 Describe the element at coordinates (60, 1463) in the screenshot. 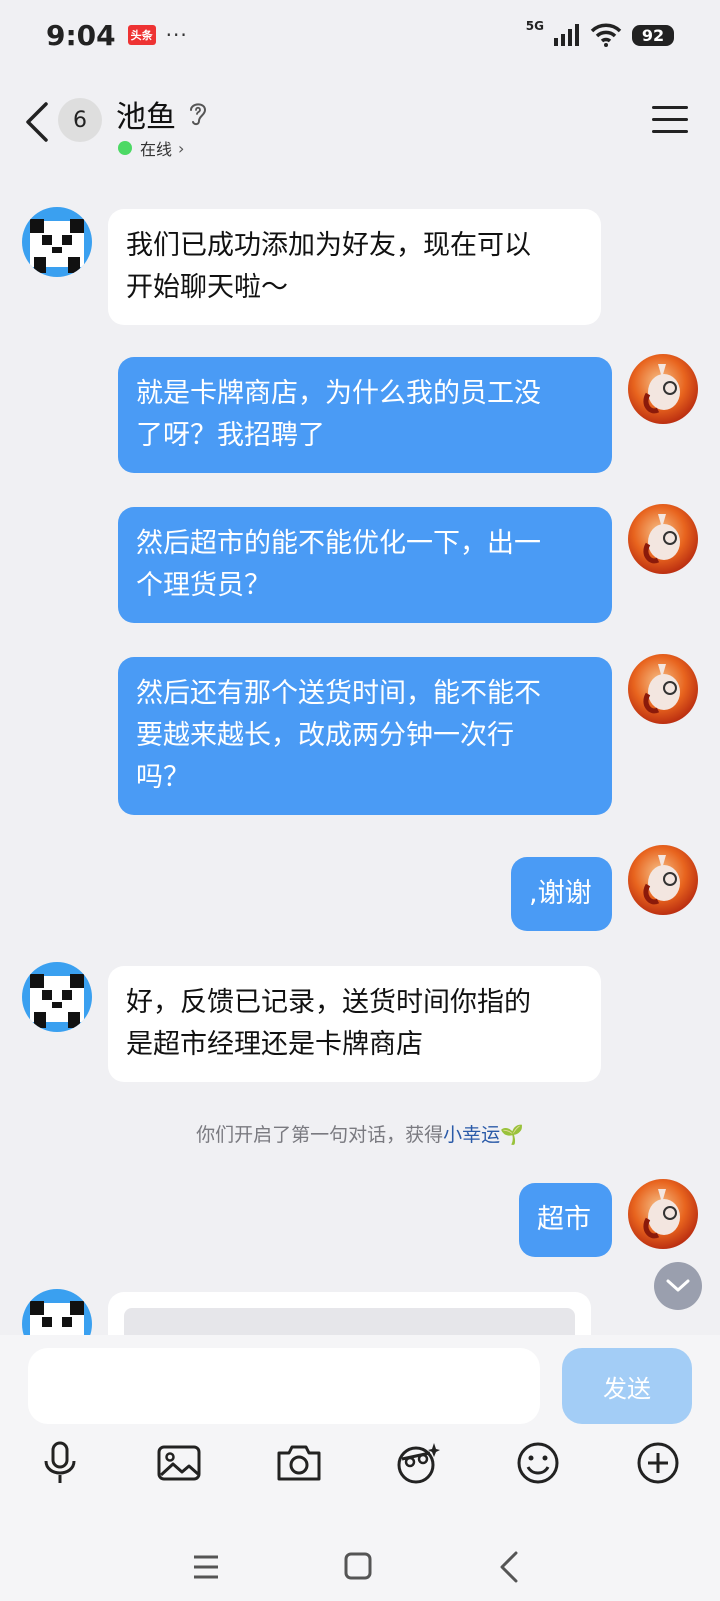

I see `microphone-icon` at that location.